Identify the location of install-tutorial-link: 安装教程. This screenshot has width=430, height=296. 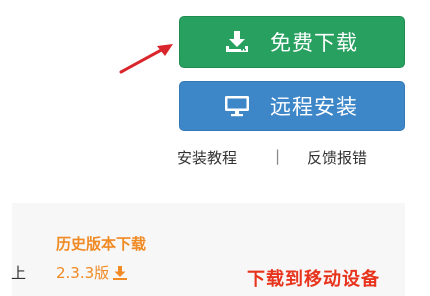
(207, 157).